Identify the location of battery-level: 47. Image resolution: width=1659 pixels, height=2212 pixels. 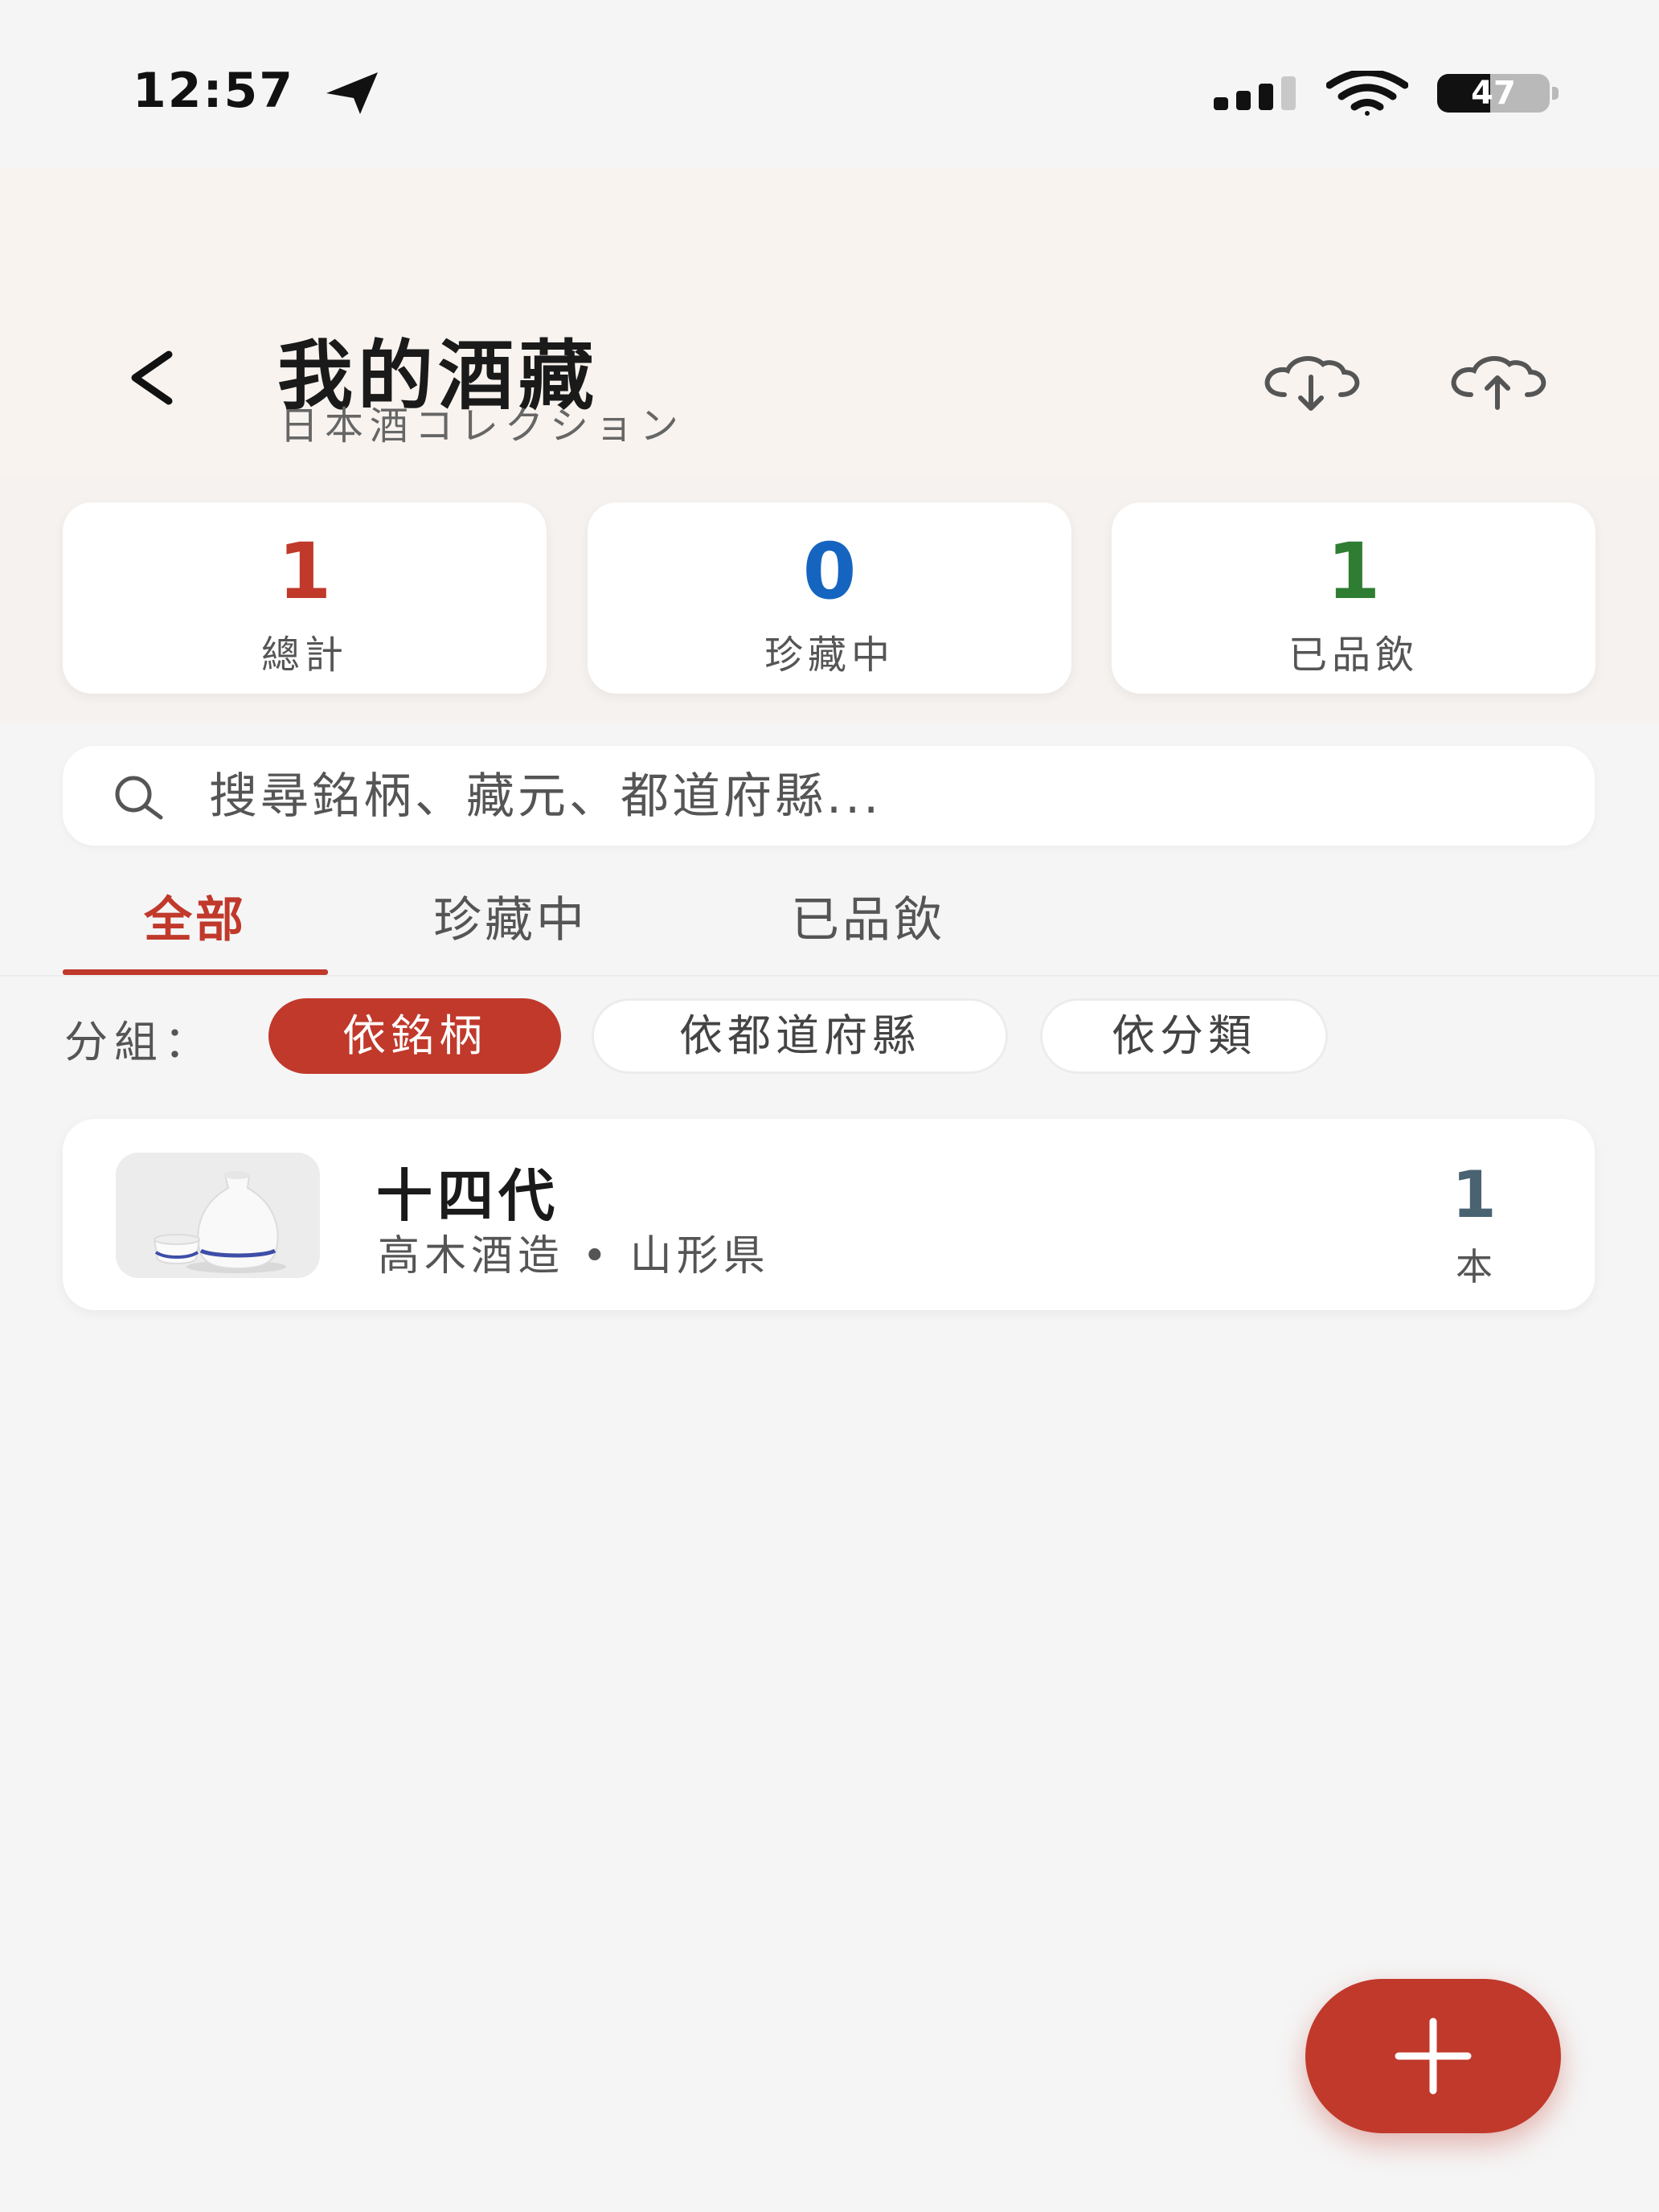
(1493, 93).